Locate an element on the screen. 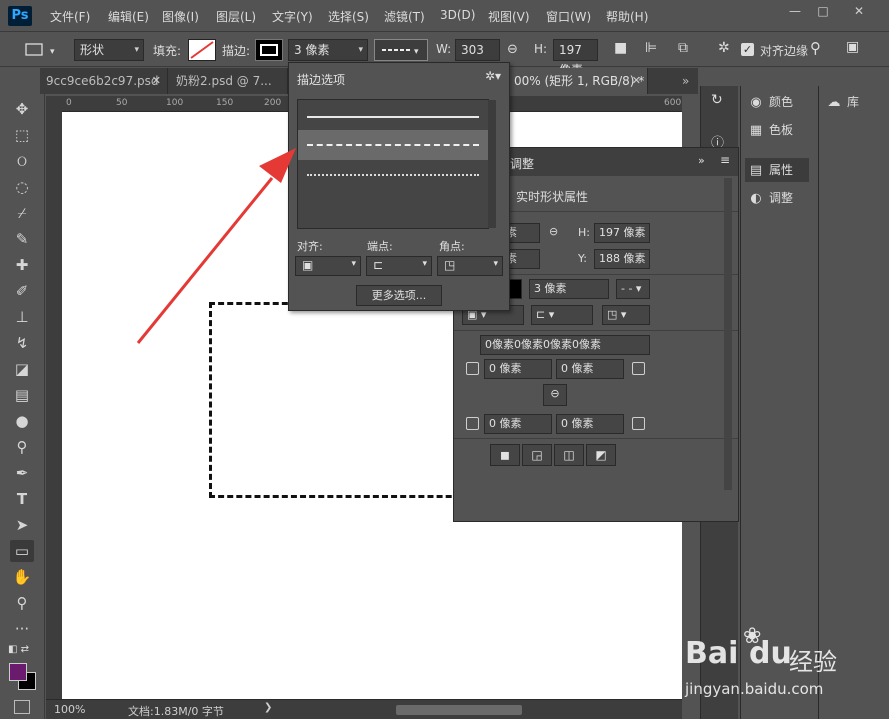 The image size is (889, 719). subtract-front-icon: ◲ is located at coordinates (537, 455).